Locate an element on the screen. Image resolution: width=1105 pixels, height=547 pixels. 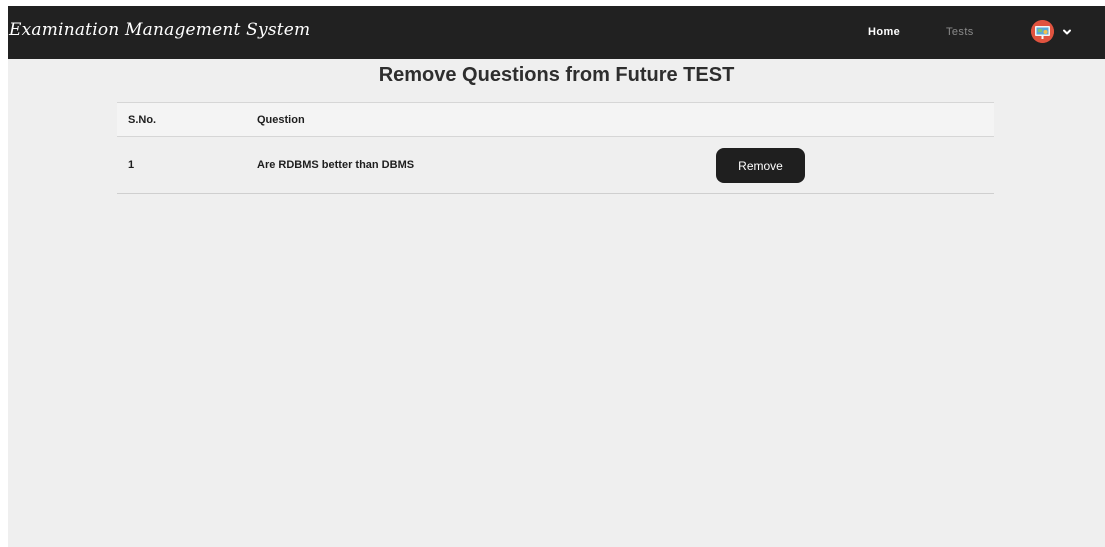
chevron-down-icon is located at coordinates (1067, 32).